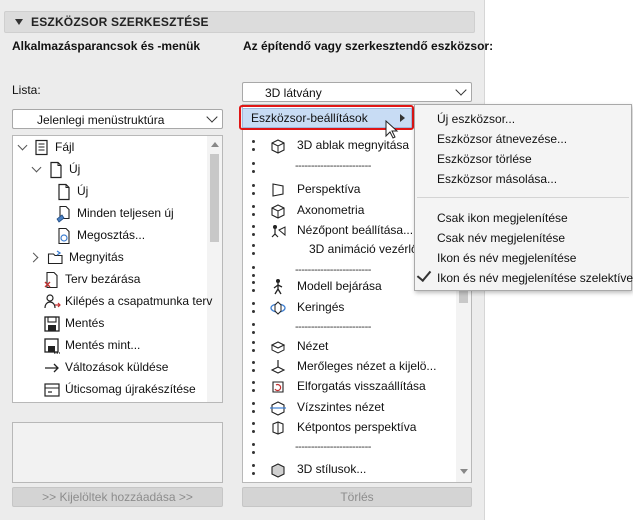  I want to click on toolbar-dropdown-value: 3D látvány, so click(293, 93).